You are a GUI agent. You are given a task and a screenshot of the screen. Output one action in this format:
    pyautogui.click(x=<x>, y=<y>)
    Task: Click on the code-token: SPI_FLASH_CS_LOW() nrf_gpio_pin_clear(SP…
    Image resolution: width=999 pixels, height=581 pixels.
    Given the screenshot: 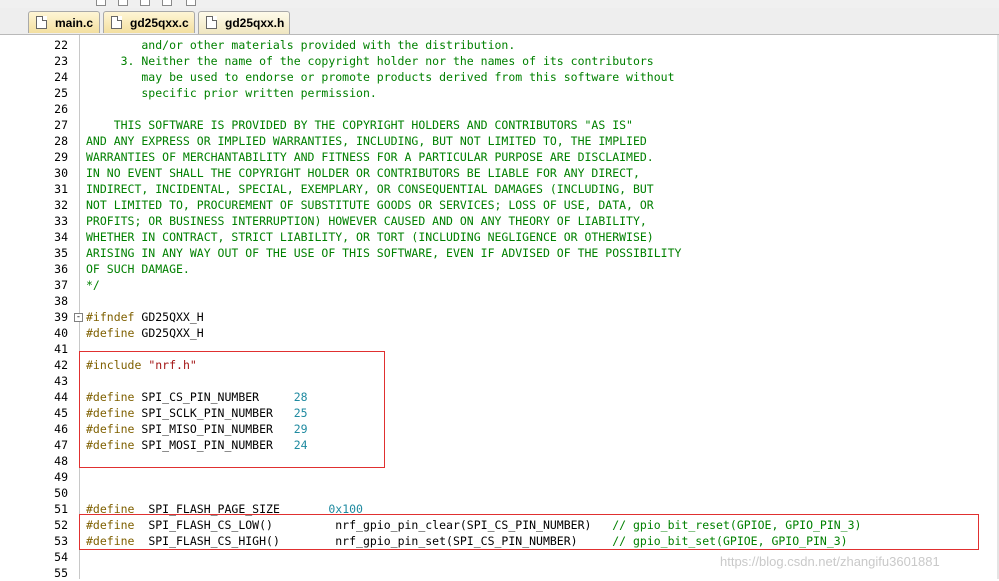 What is the action you would take?
    pyautogui.click(x=373, y=525)
    